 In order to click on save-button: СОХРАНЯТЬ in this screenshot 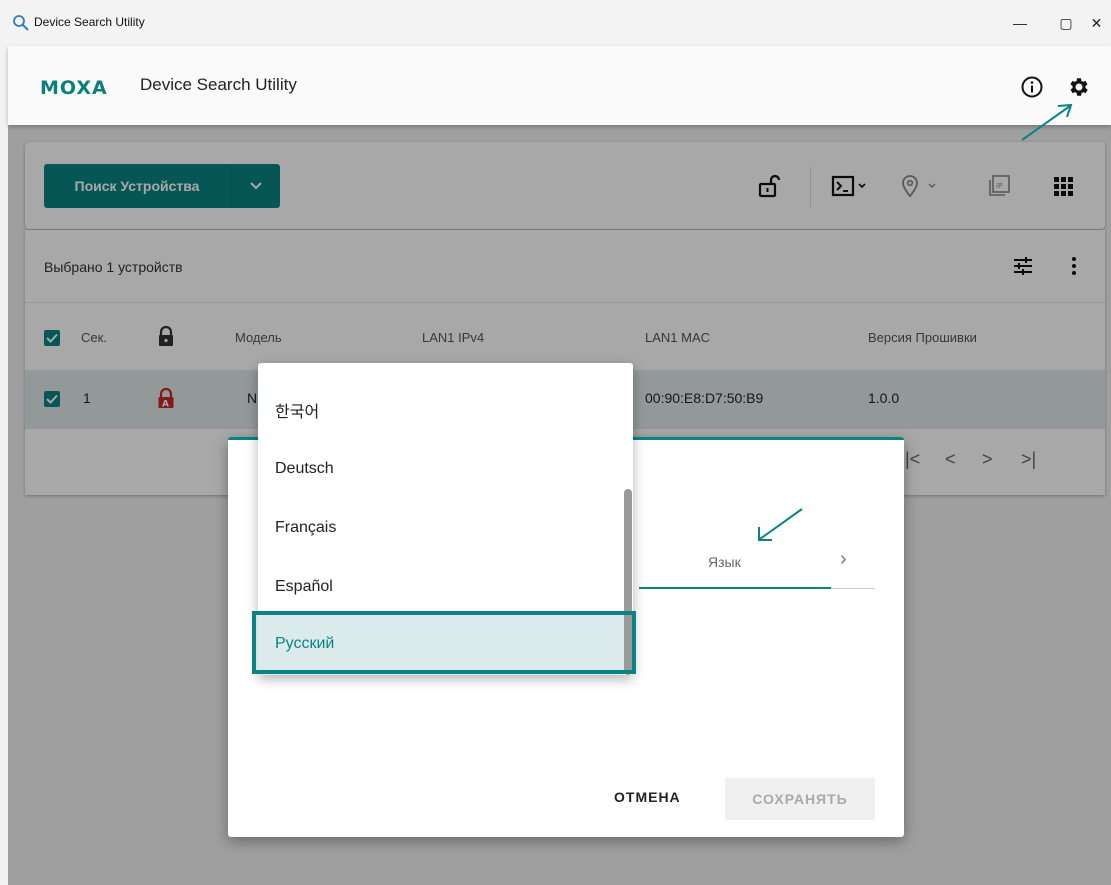, I will do `click(800, 799)`.